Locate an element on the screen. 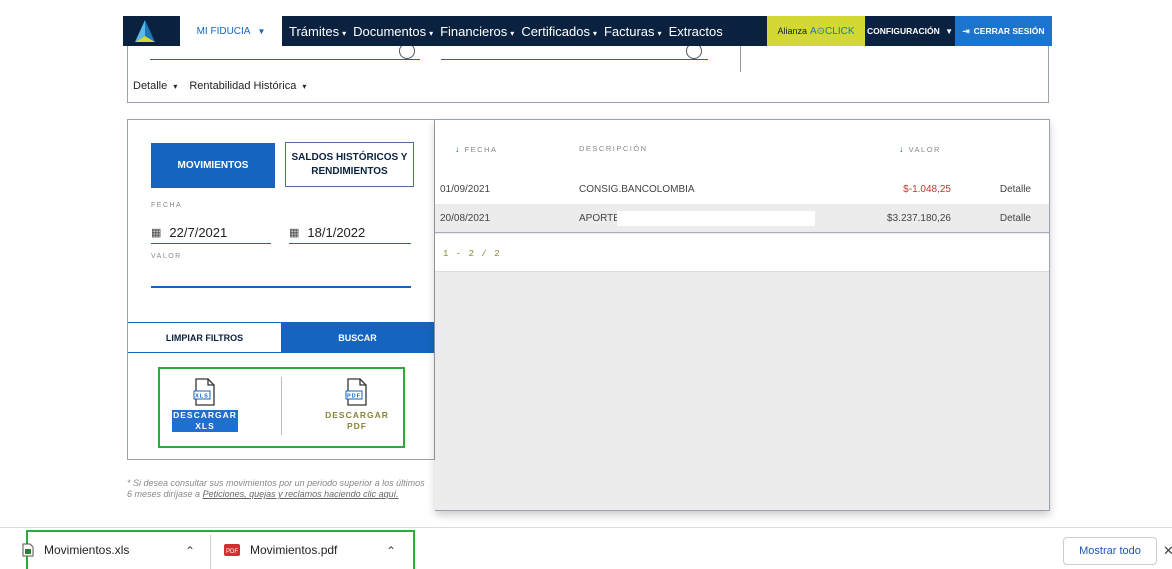 This screenshot has width=1172, height=569. fecha-label: FECHA is located at coordinates (167, 205).